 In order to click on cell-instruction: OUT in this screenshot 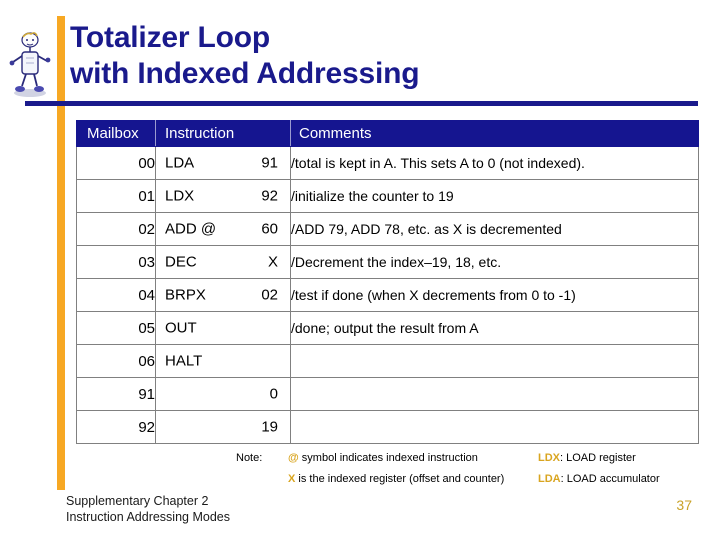, I will do `click(223, 328)`.